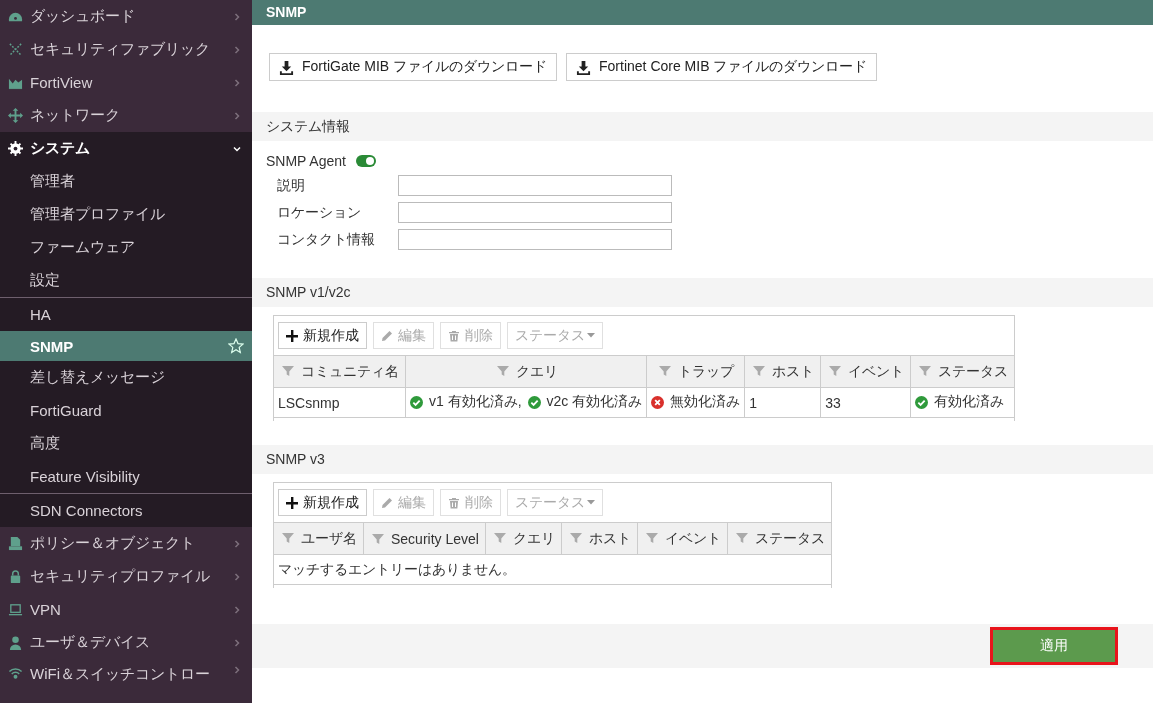 The height and width of the screenshot is (703, 1153). What do you see at coordinates (702, 12) in the screenshot?
I see `page-title: SNMP` at bounding box center [702, 12].